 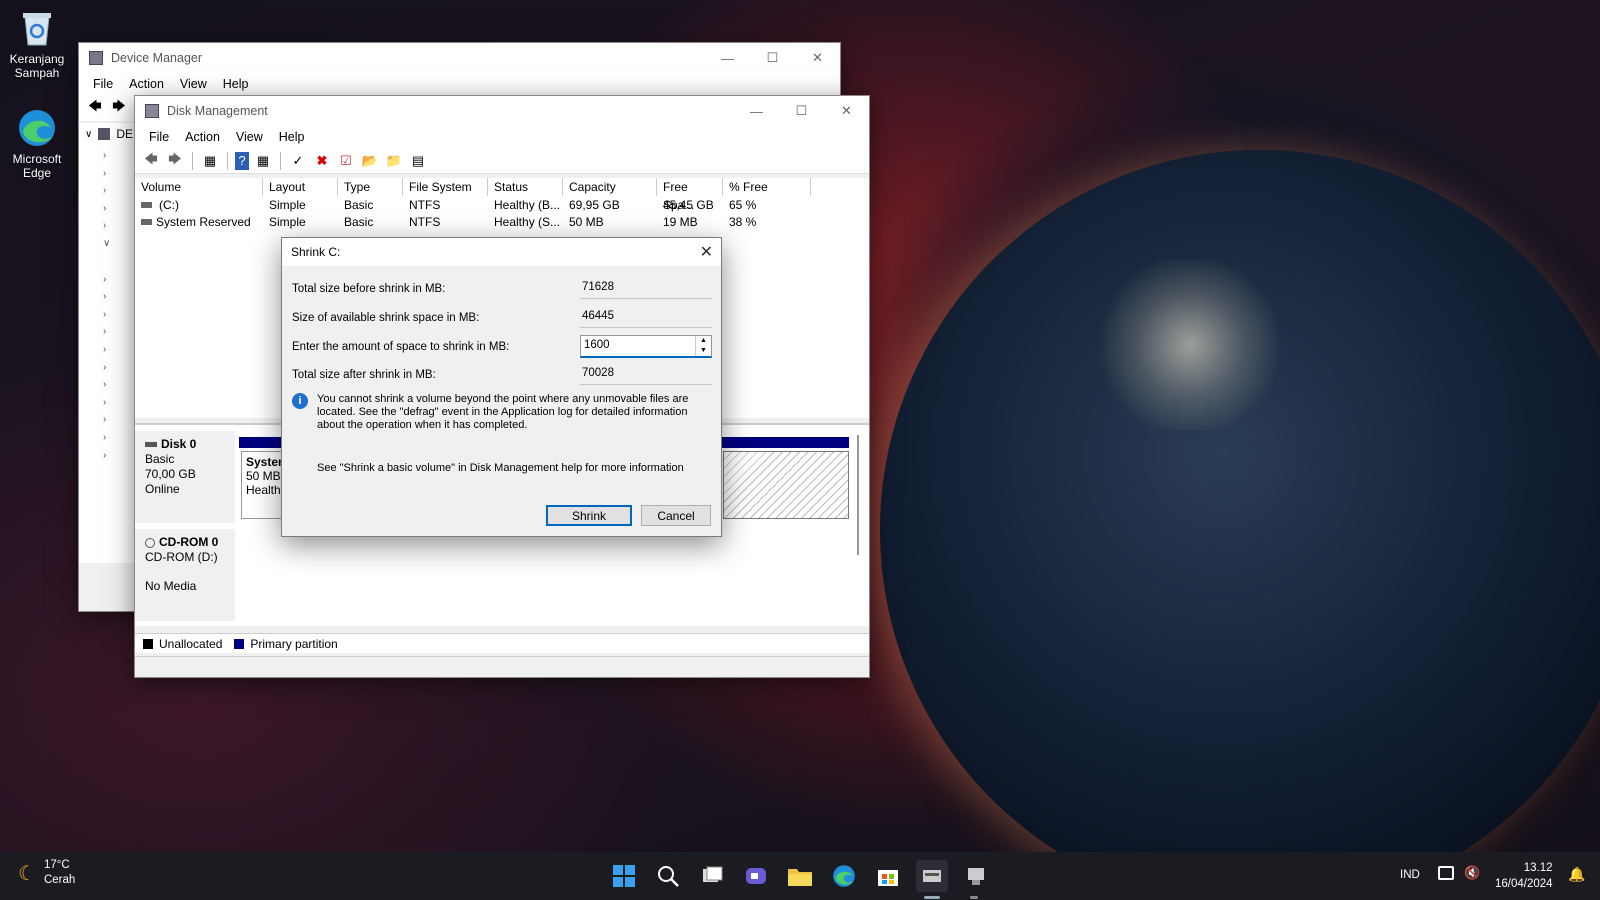 I want to click on notification-icon: 🔔, so click(x=1576, y=874).